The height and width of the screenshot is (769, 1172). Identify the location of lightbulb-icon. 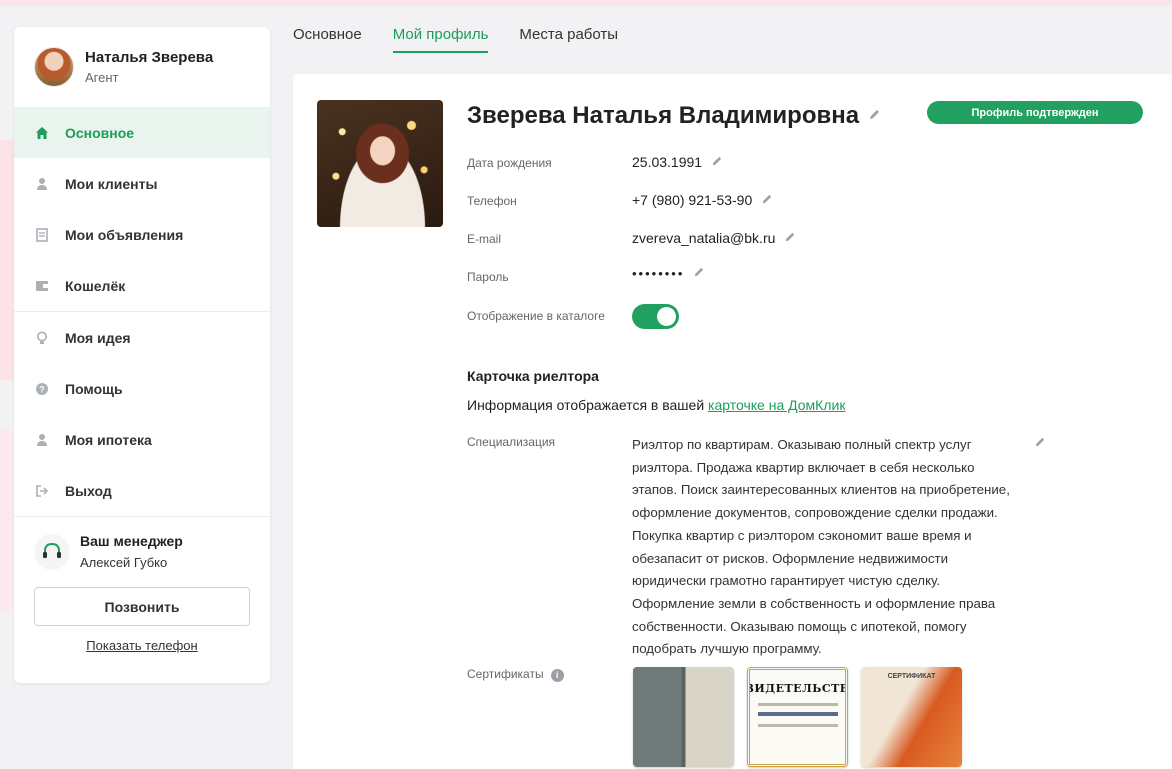
(42, 338).